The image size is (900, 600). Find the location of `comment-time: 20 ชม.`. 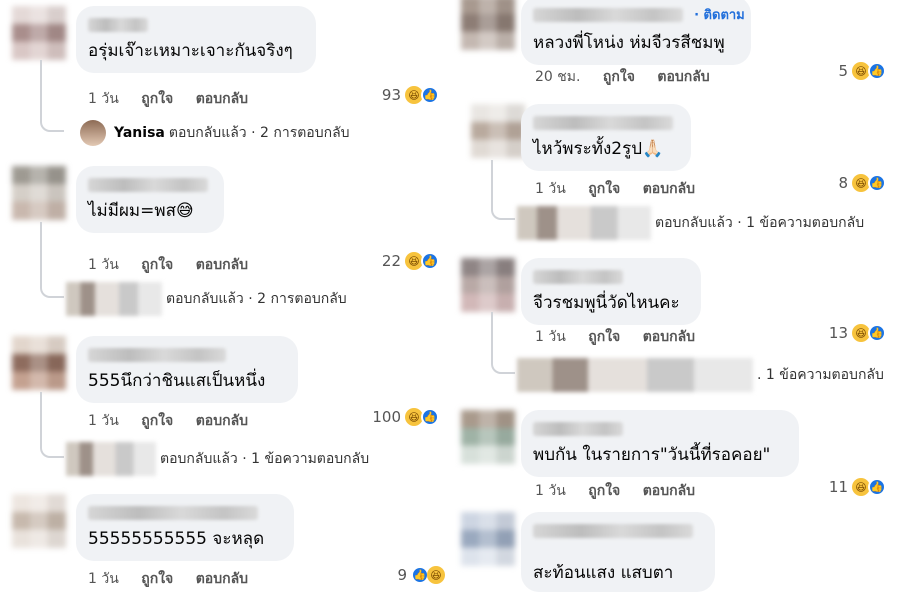

comment-time: 20 ชม. is located at coordinates (557, 77).